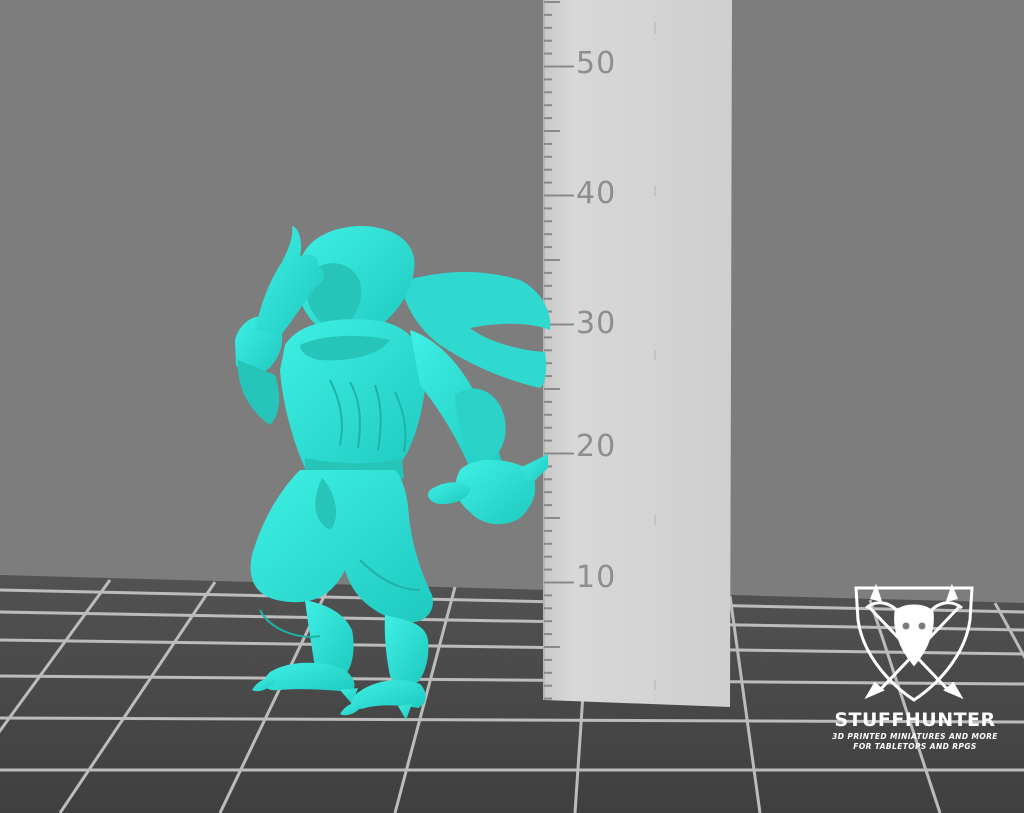 This screenshot has height=813, width=1024. What do you see at coordinates (596, 577) in the screenshot?
I see `ruler-label-10: 10` at bounding box center [596, 577].